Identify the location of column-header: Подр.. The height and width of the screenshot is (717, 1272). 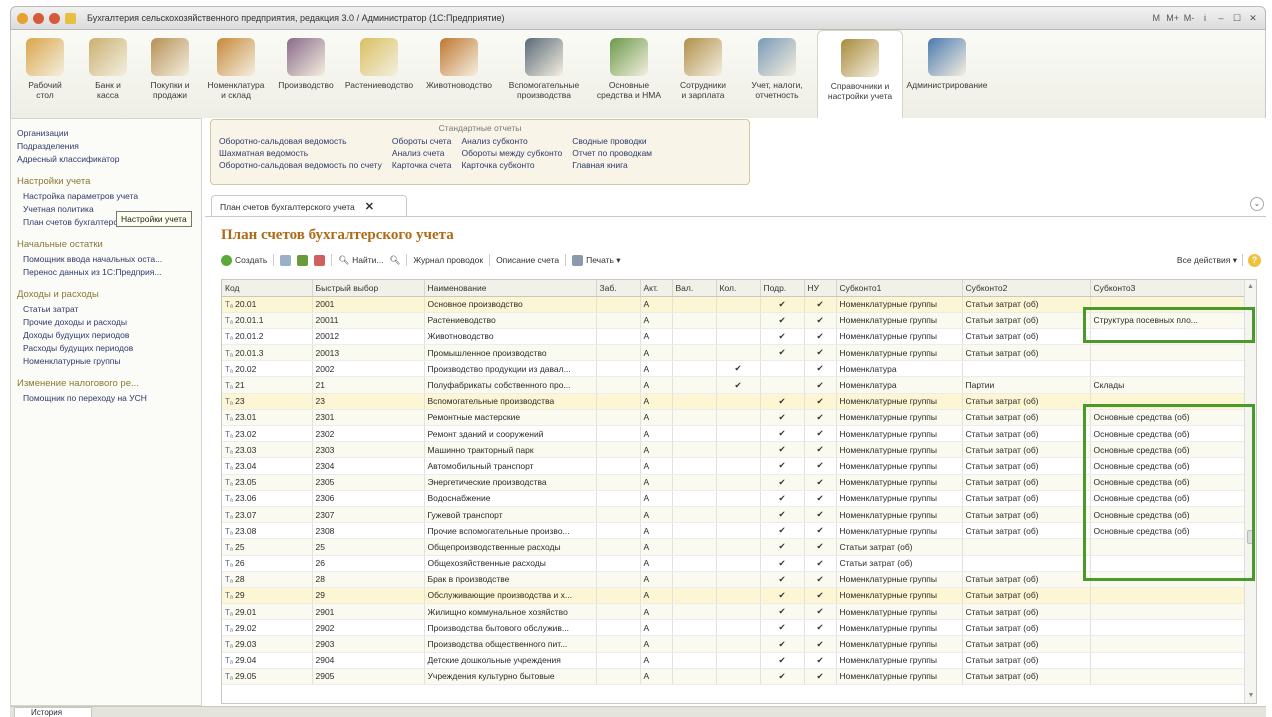
(782, 288).